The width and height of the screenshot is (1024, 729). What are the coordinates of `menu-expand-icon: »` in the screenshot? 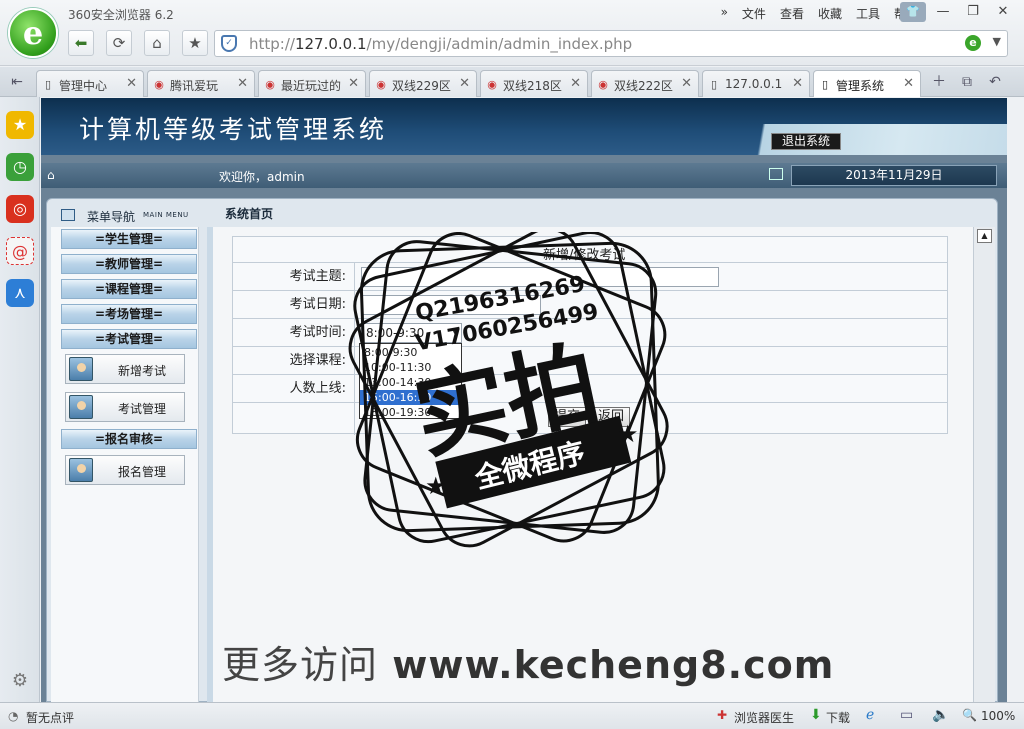 It's located at (724, 13).